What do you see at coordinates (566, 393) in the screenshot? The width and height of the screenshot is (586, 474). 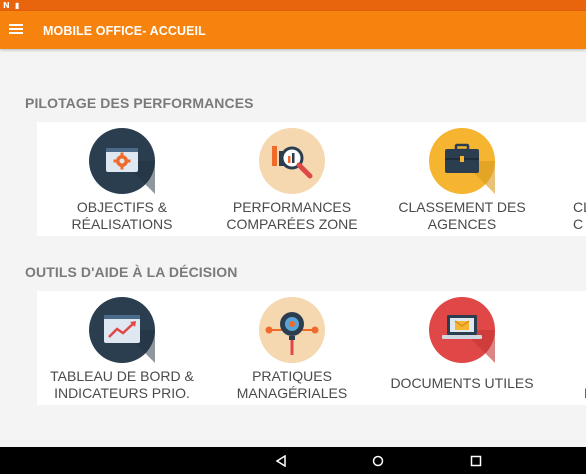 I see `tile-label: N` at bounding box center [566, 393].